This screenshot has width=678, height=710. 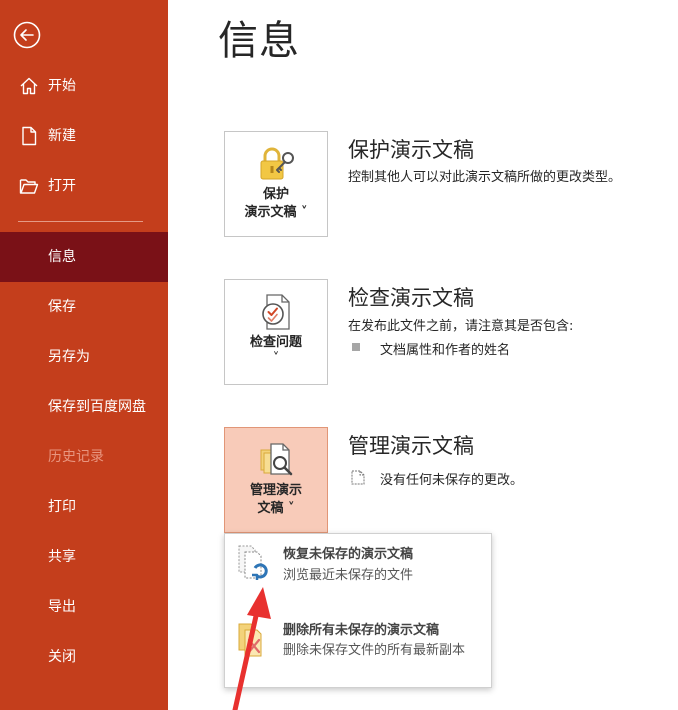 What do you see at coordinates (29, 136) in the screenshot?
I see `new-document-icon` at bounding box center [29, 136].